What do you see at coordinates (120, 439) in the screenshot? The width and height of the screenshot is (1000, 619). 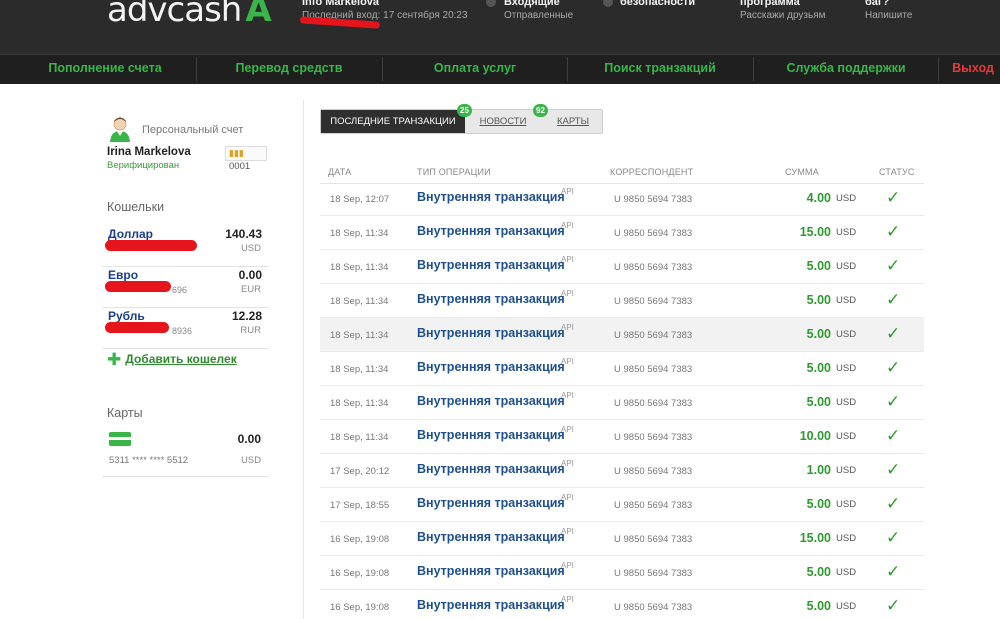 I see `card-icon` at bounding box center [120, 439].